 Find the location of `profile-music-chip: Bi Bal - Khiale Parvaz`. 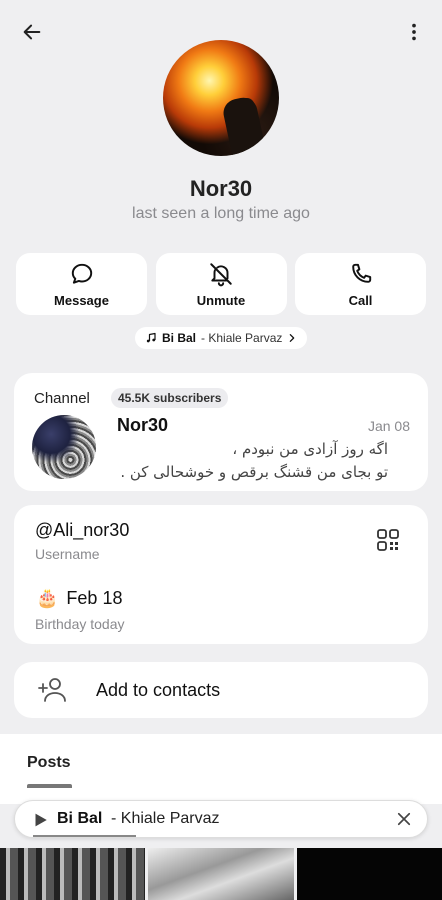

profile-music-chip: Bi Bal - Khiale Parvaz is located at coordinates (221, 338).